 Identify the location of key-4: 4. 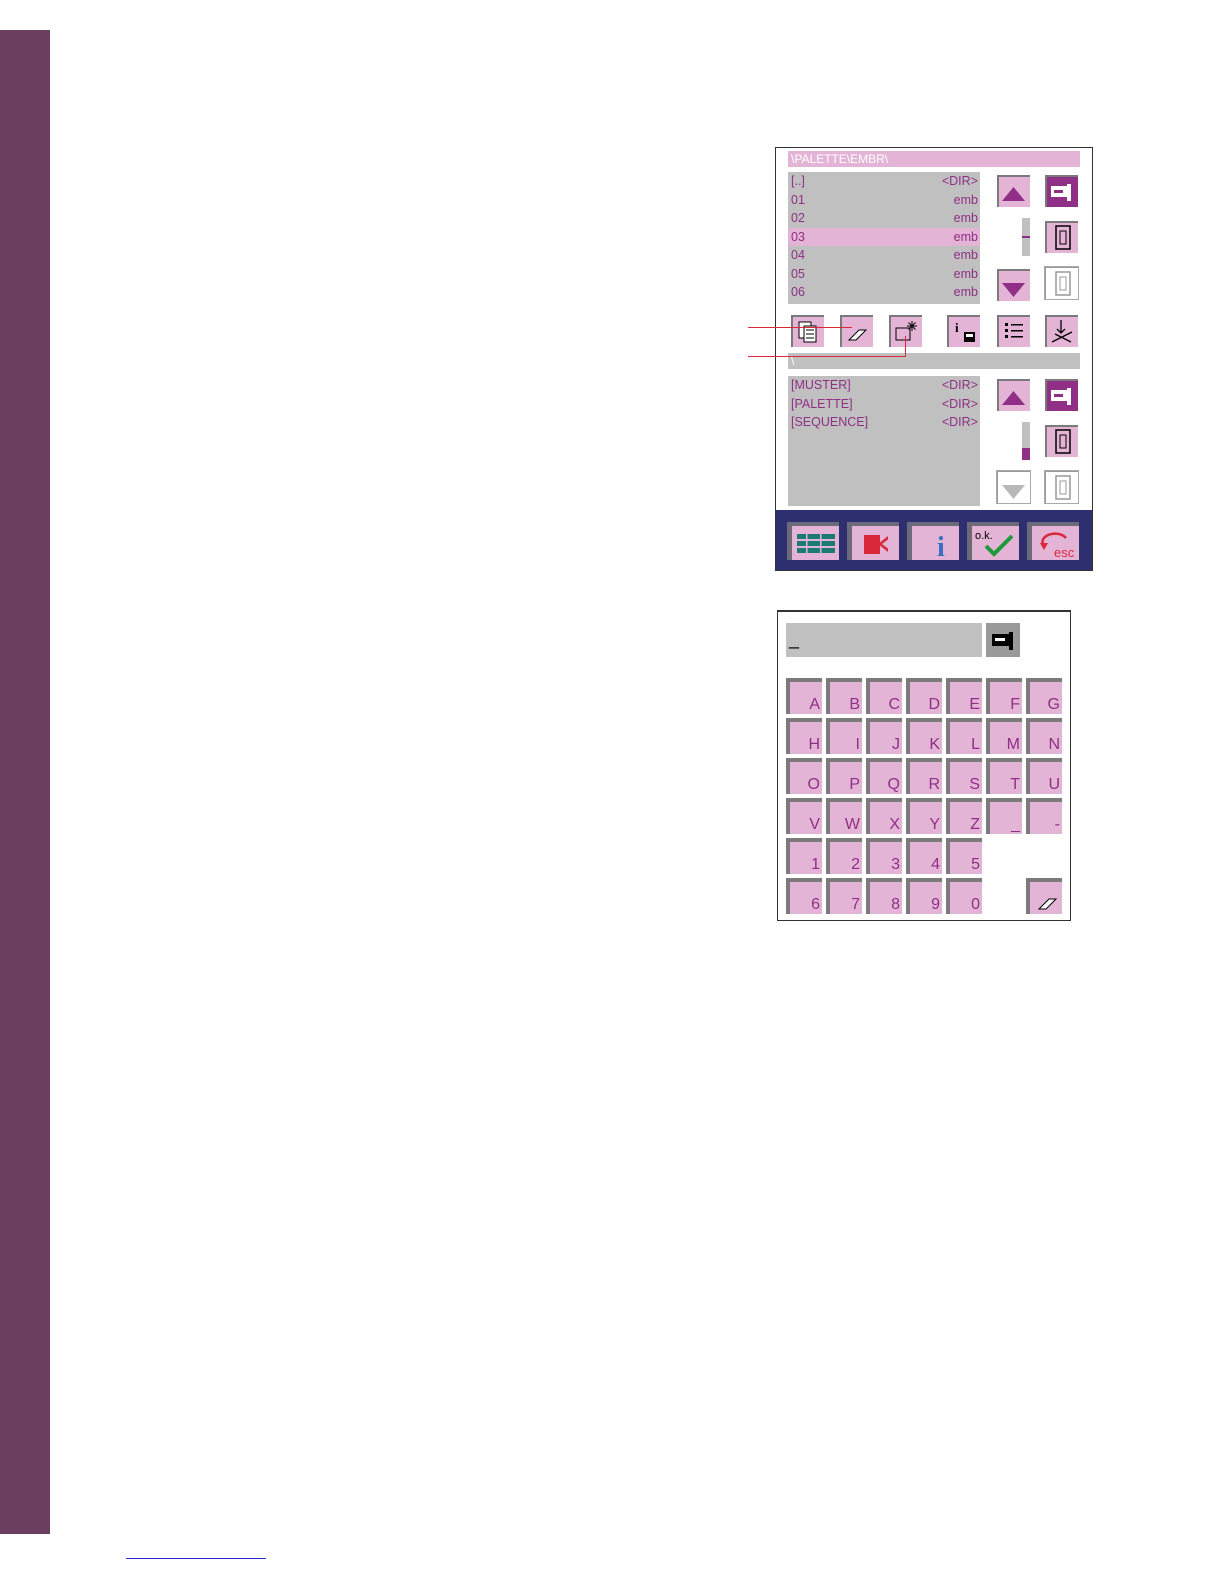
(924, 856).